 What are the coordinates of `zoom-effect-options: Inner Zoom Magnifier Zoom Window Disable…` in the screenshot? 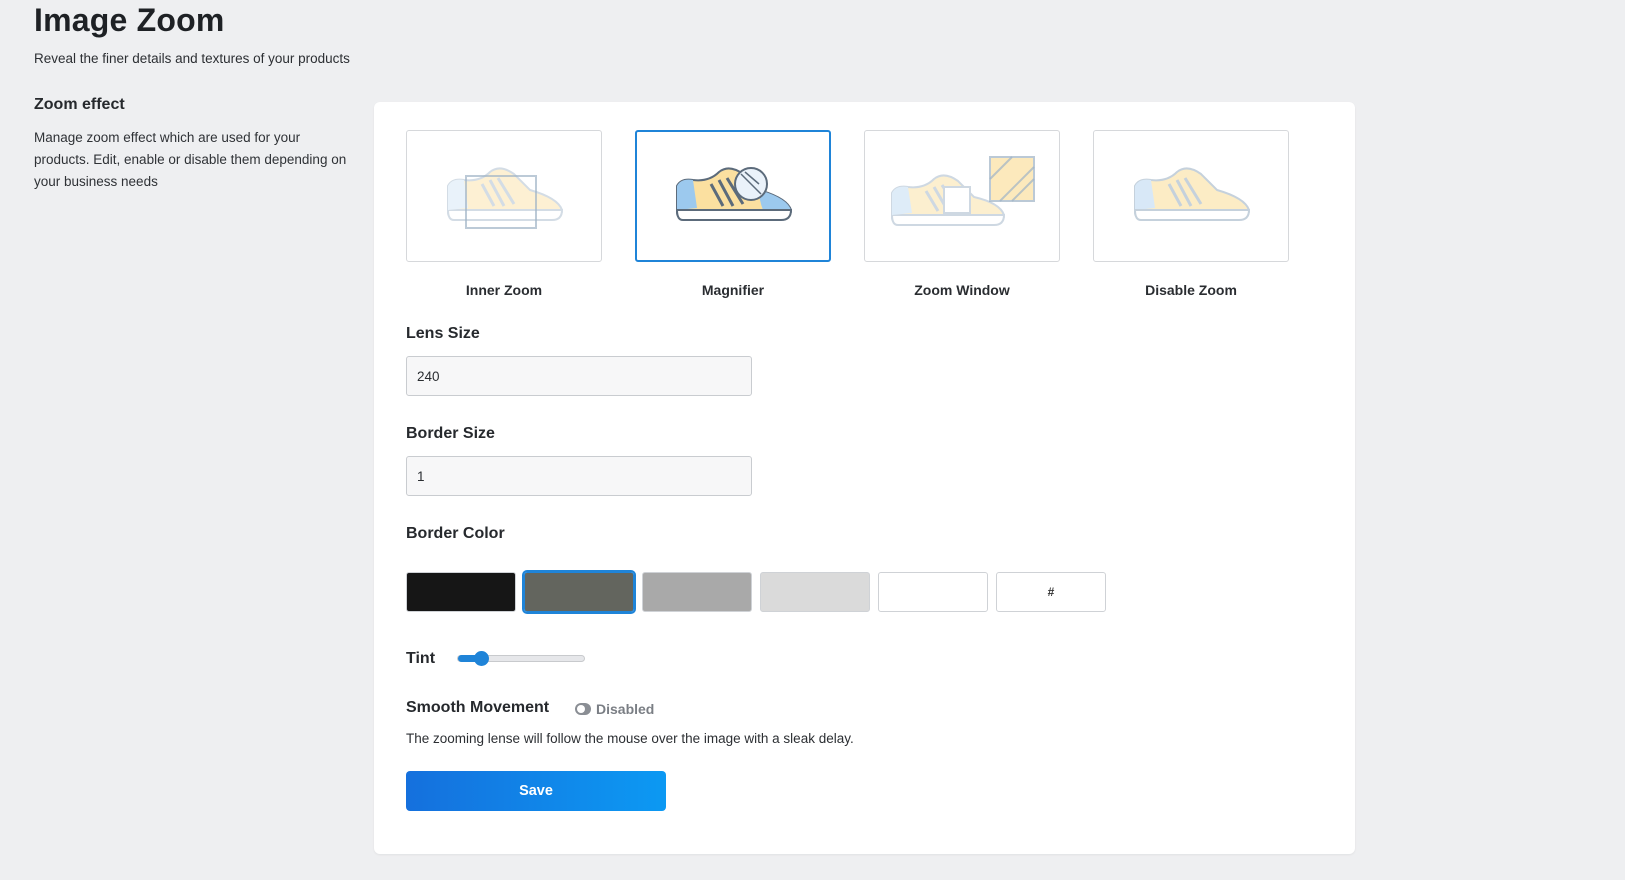 It's located at (847, 214).